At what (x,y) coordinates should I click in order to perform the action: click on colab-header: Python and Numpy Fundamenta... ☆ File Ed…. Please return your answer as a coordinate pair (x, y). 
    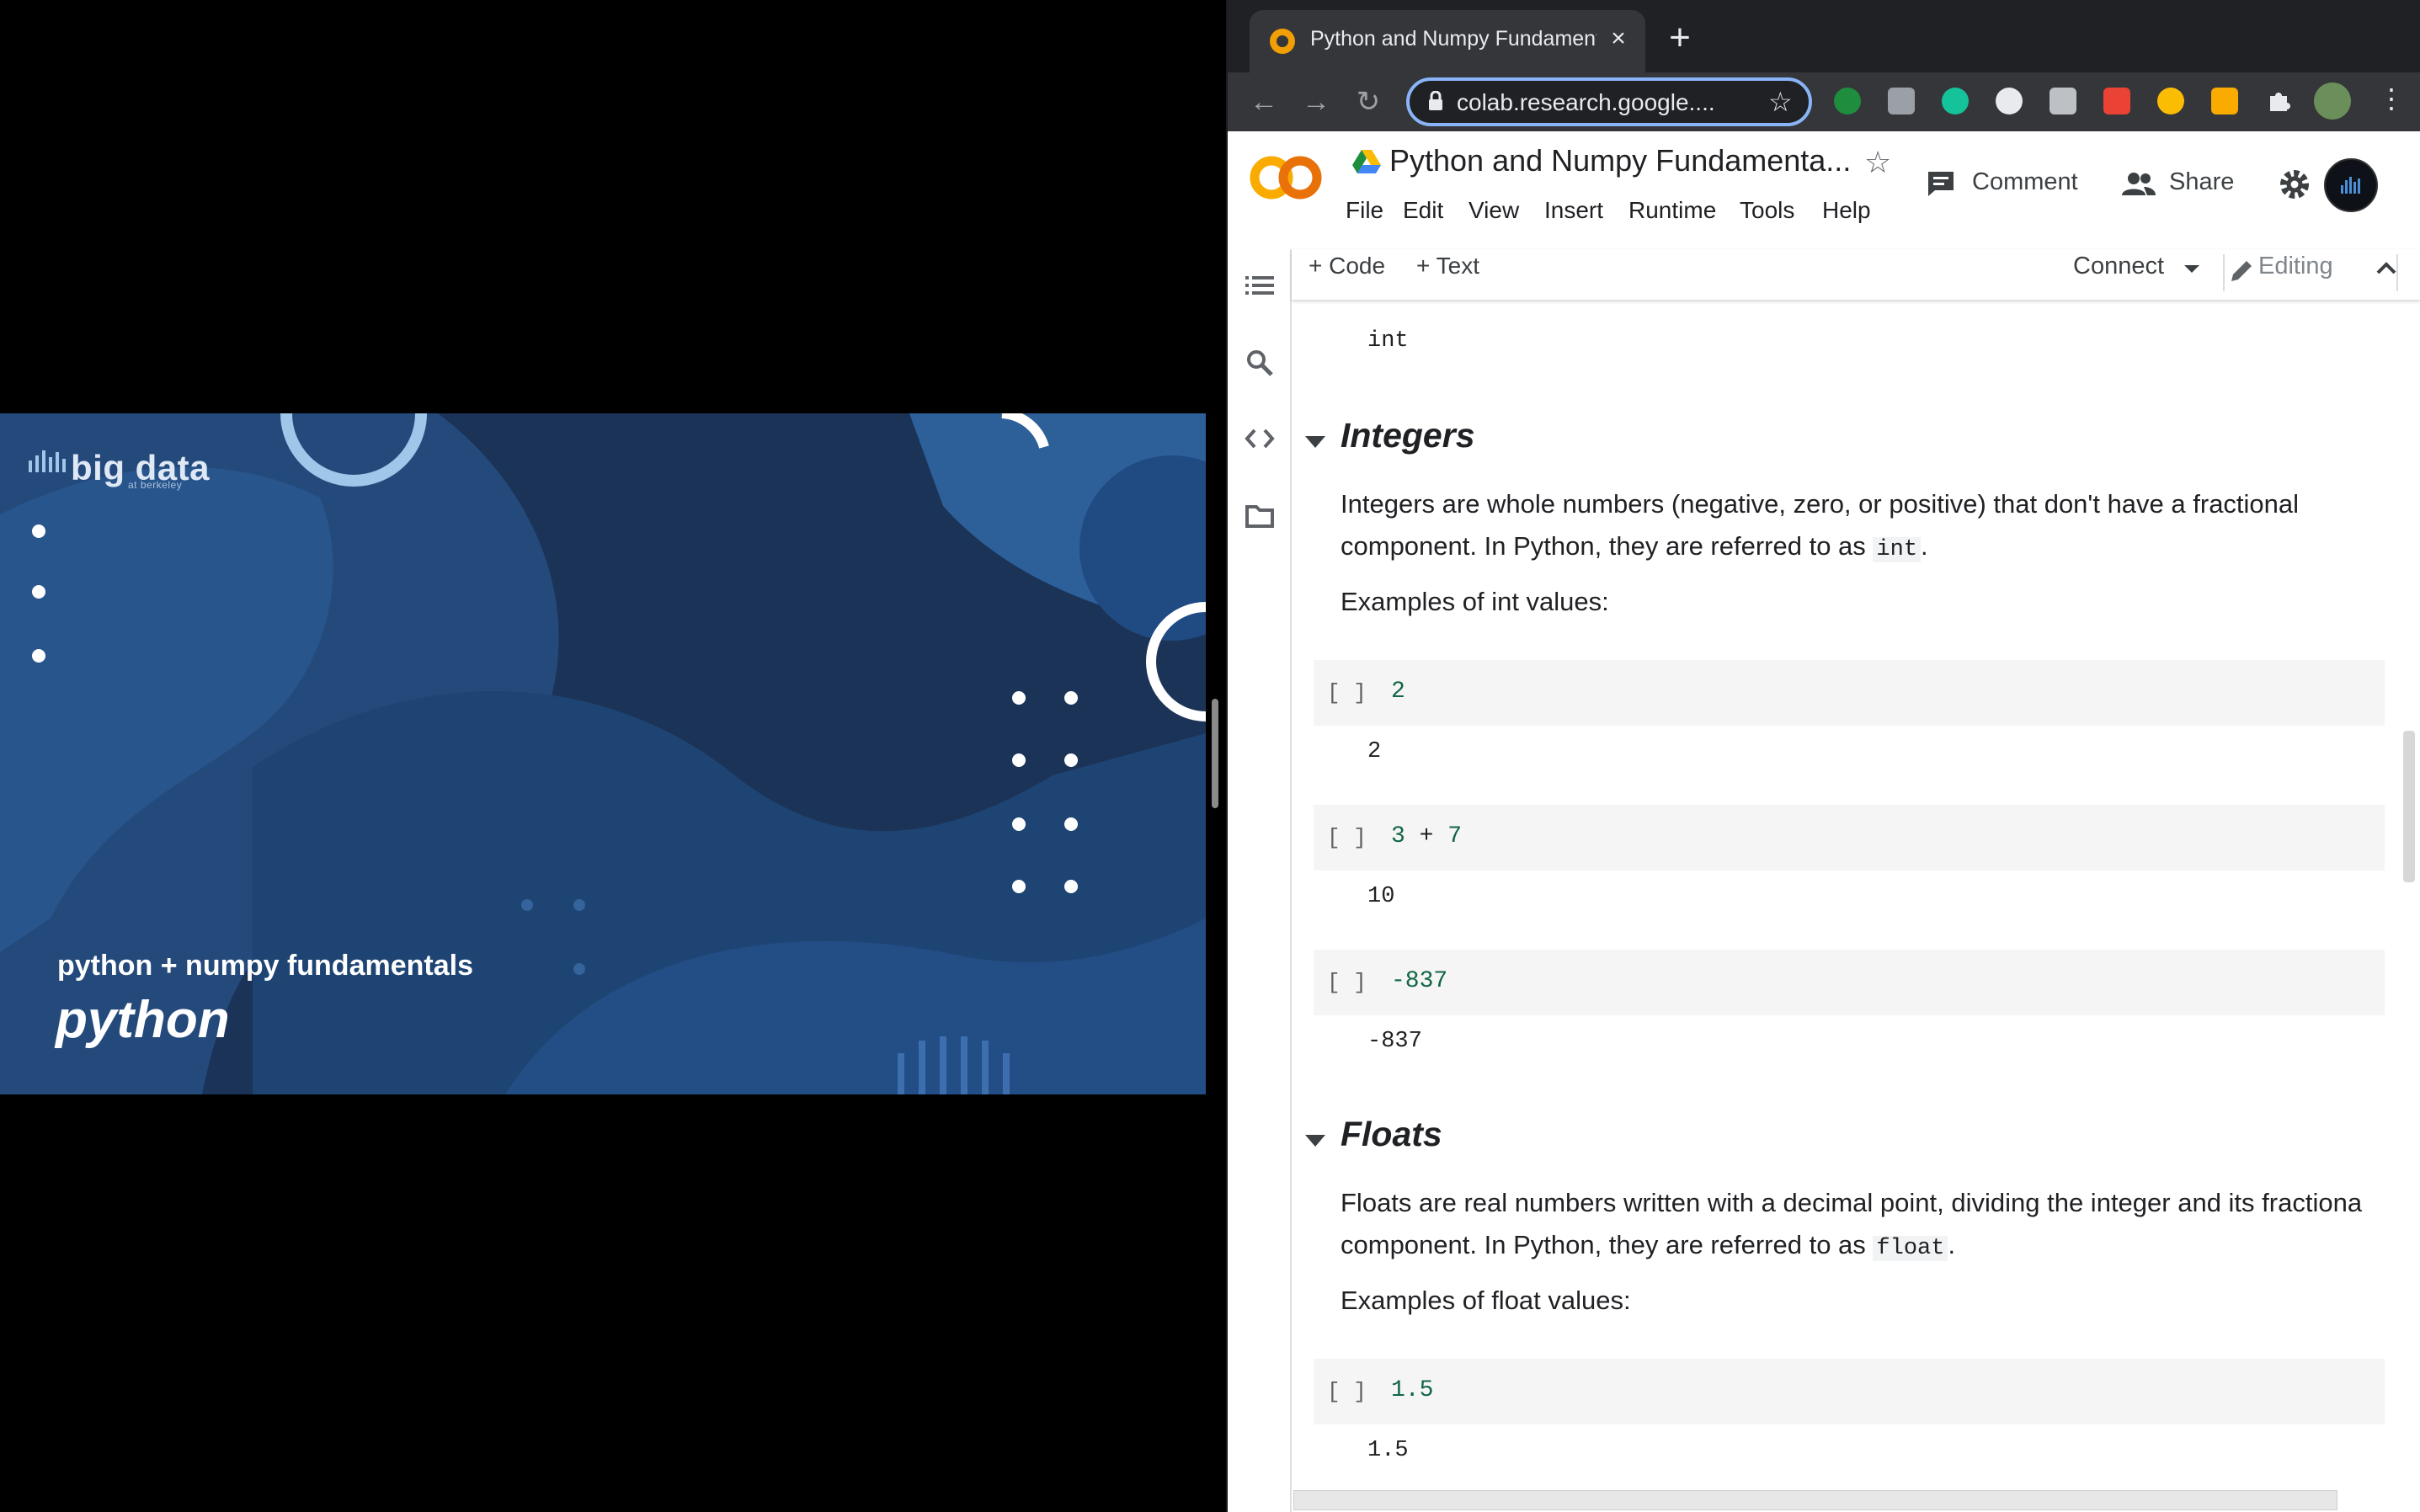
    Looking at the image, I should click on (1824, 190).